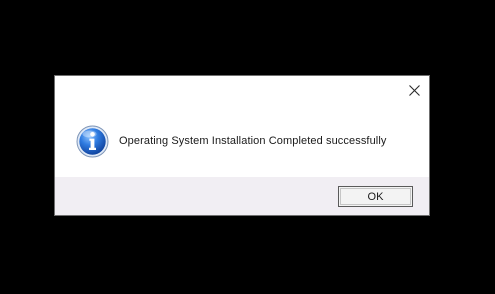 The image size is (495, 294). I want to click on close-button, so click(414, 90).